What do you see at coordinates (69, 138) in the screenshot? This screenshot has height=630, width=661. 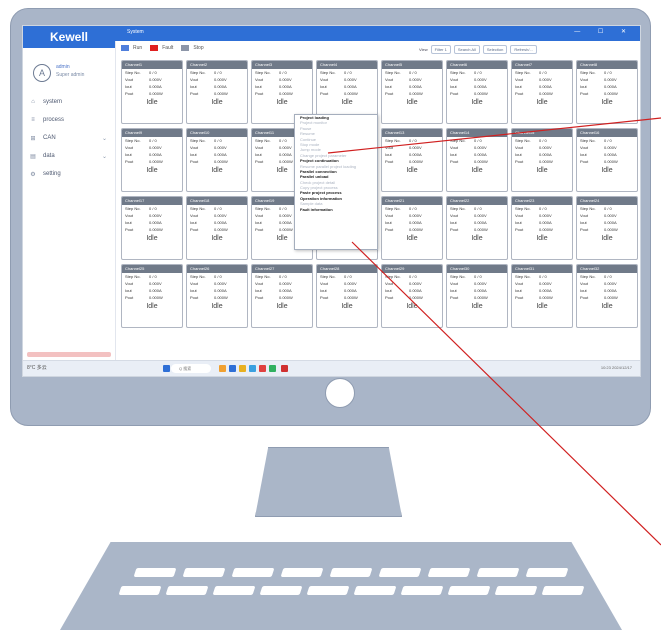 I see `sidebar-item-can: ⊞ CAN ⌄` at bounding box center [69, 138].